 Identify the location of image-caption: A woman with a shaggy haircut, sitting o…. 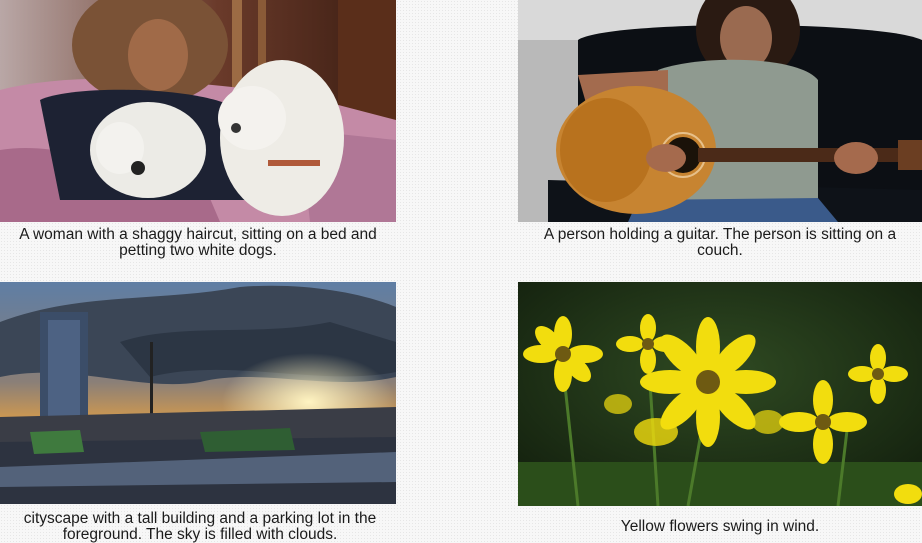
(198, 243).